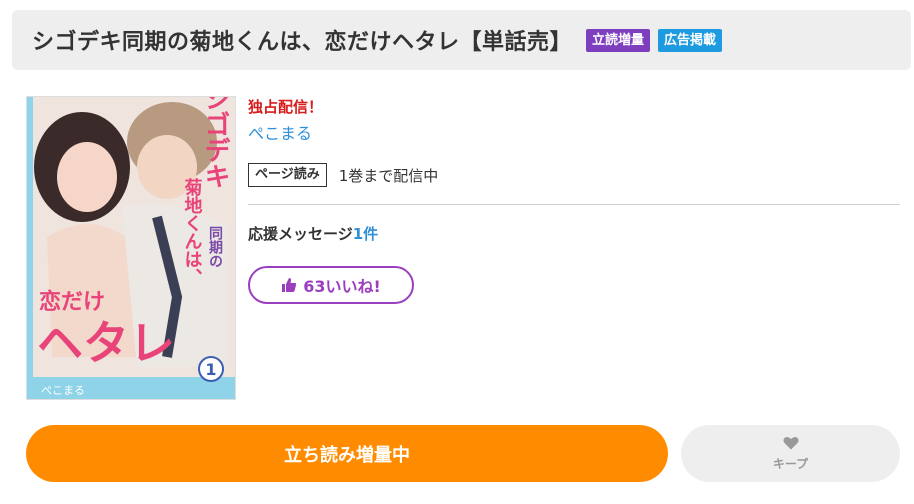 Image resolution: width=914 pixels, height=504 pixels. I want to click on ad-badge: 広告掲載, so click(690, 40).